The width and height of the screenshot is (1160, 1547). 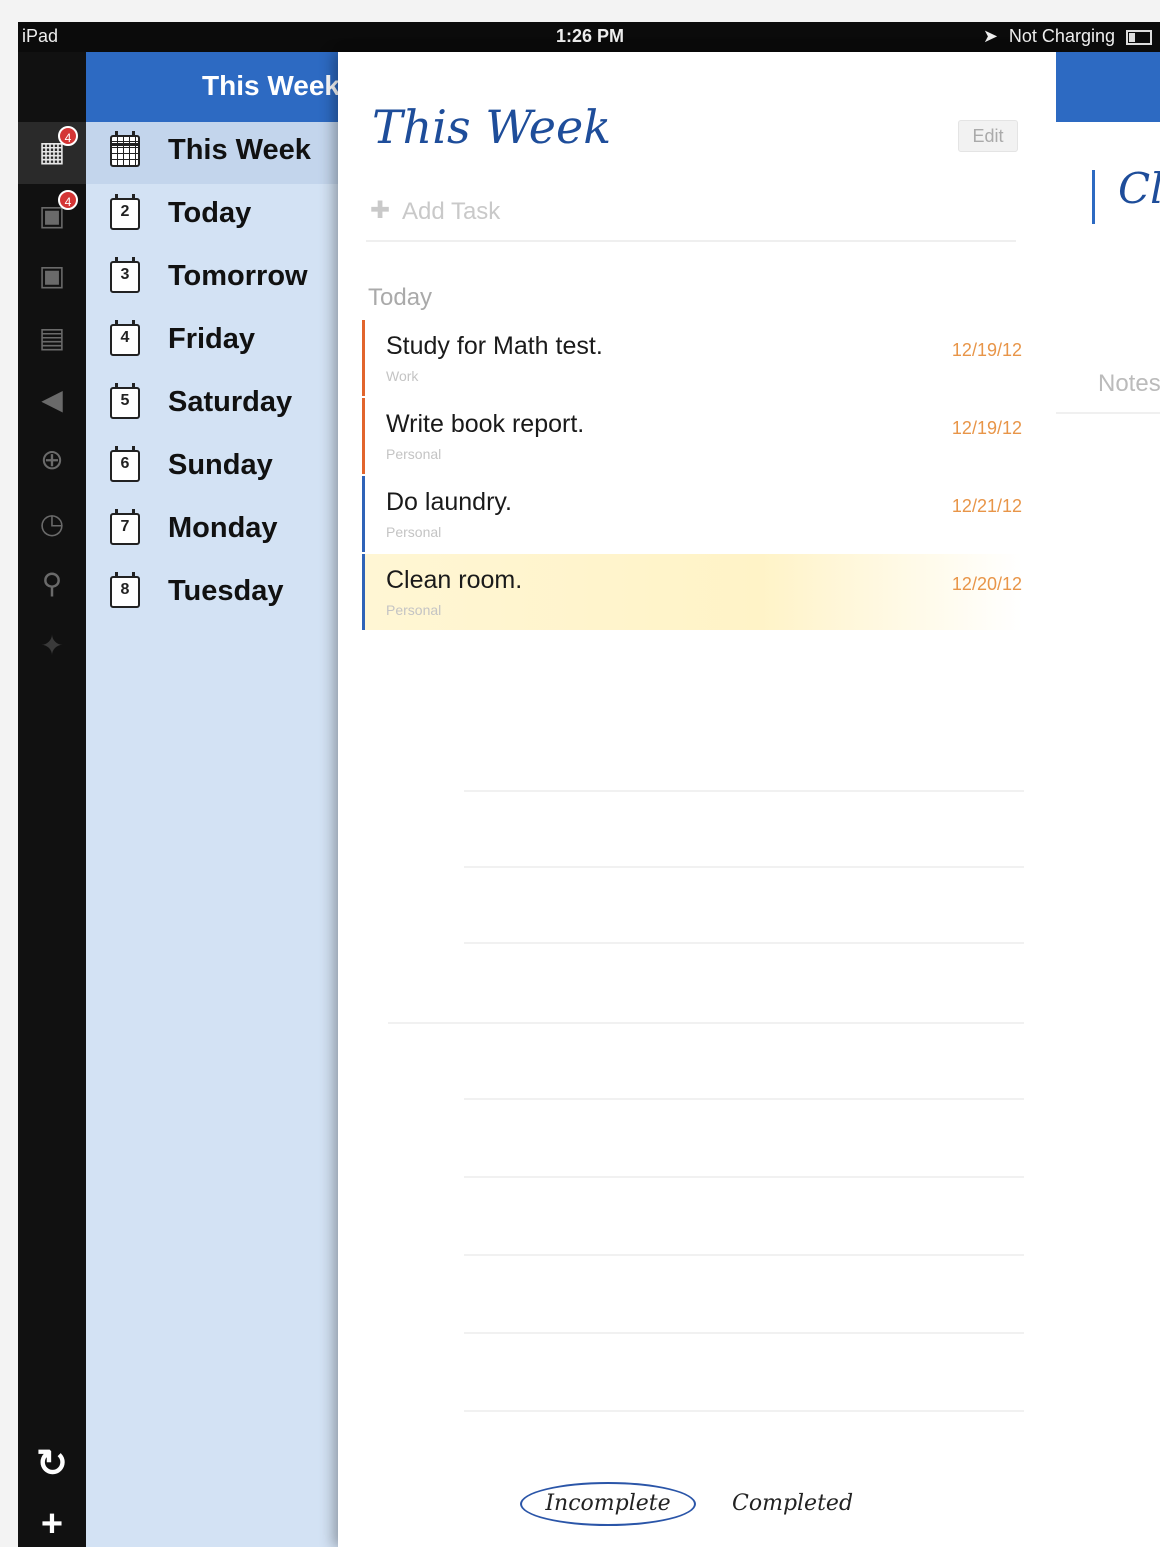 What do you see at coordinates (238, 276) in the screenshot?
I see `list-item-label: Tomorrow` at bounding box center [238, 276].